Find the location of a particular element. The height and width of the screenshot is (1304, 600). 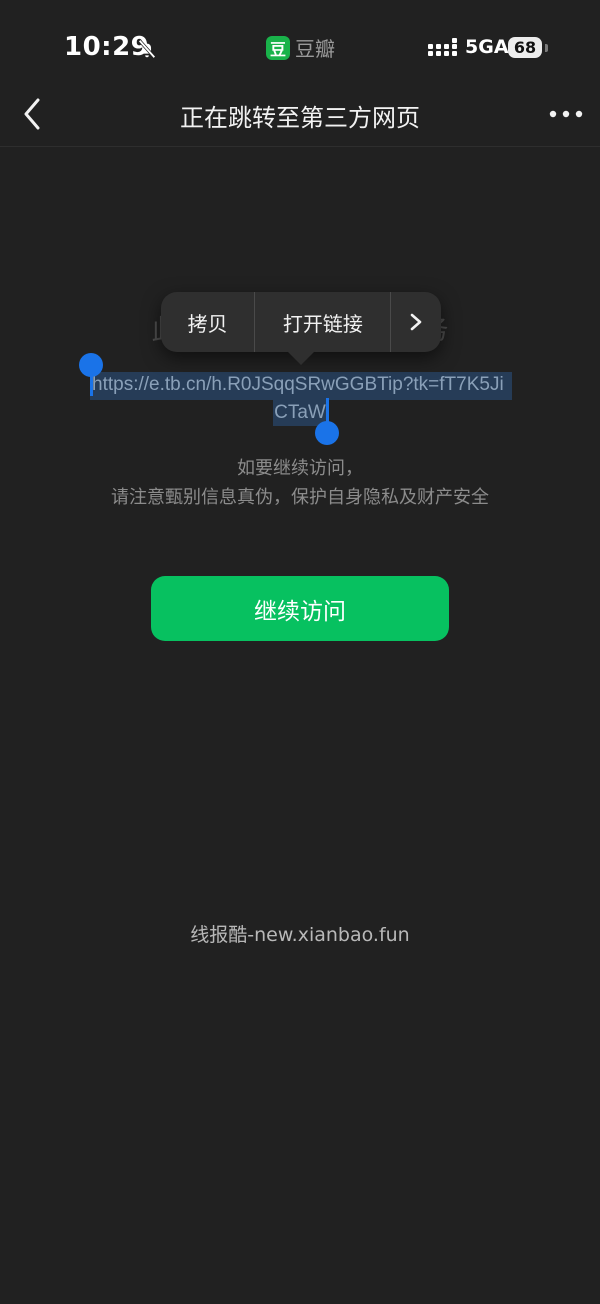

battery-tip is located at coordinates (546, 48).